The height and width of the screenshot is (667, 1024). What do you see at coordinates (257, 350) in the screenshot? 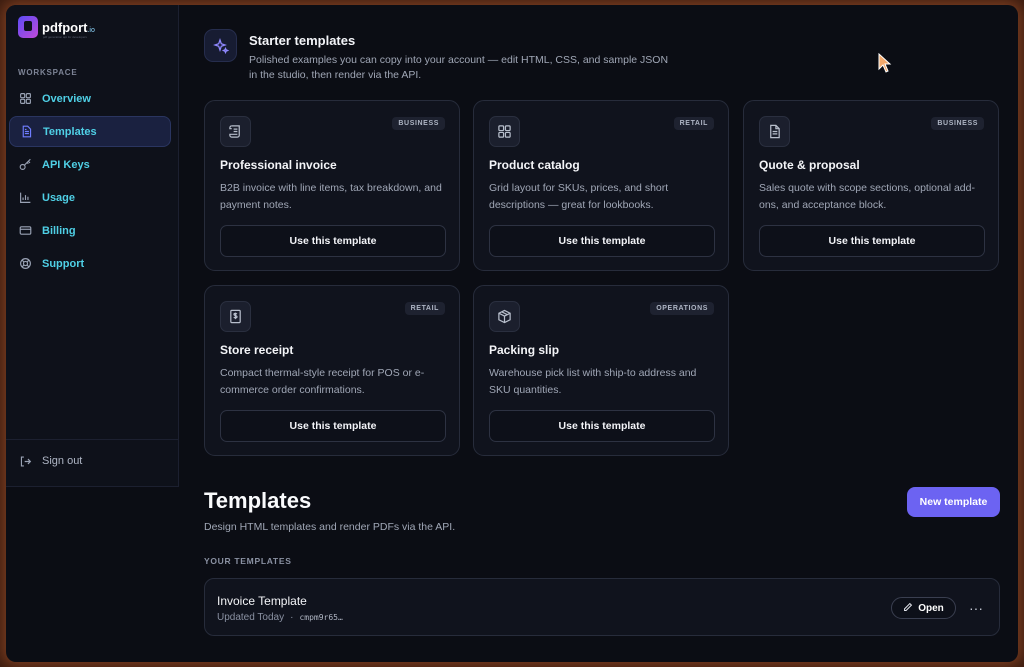
I see `card-title: Store receipt` at bounding box center [257, 350].